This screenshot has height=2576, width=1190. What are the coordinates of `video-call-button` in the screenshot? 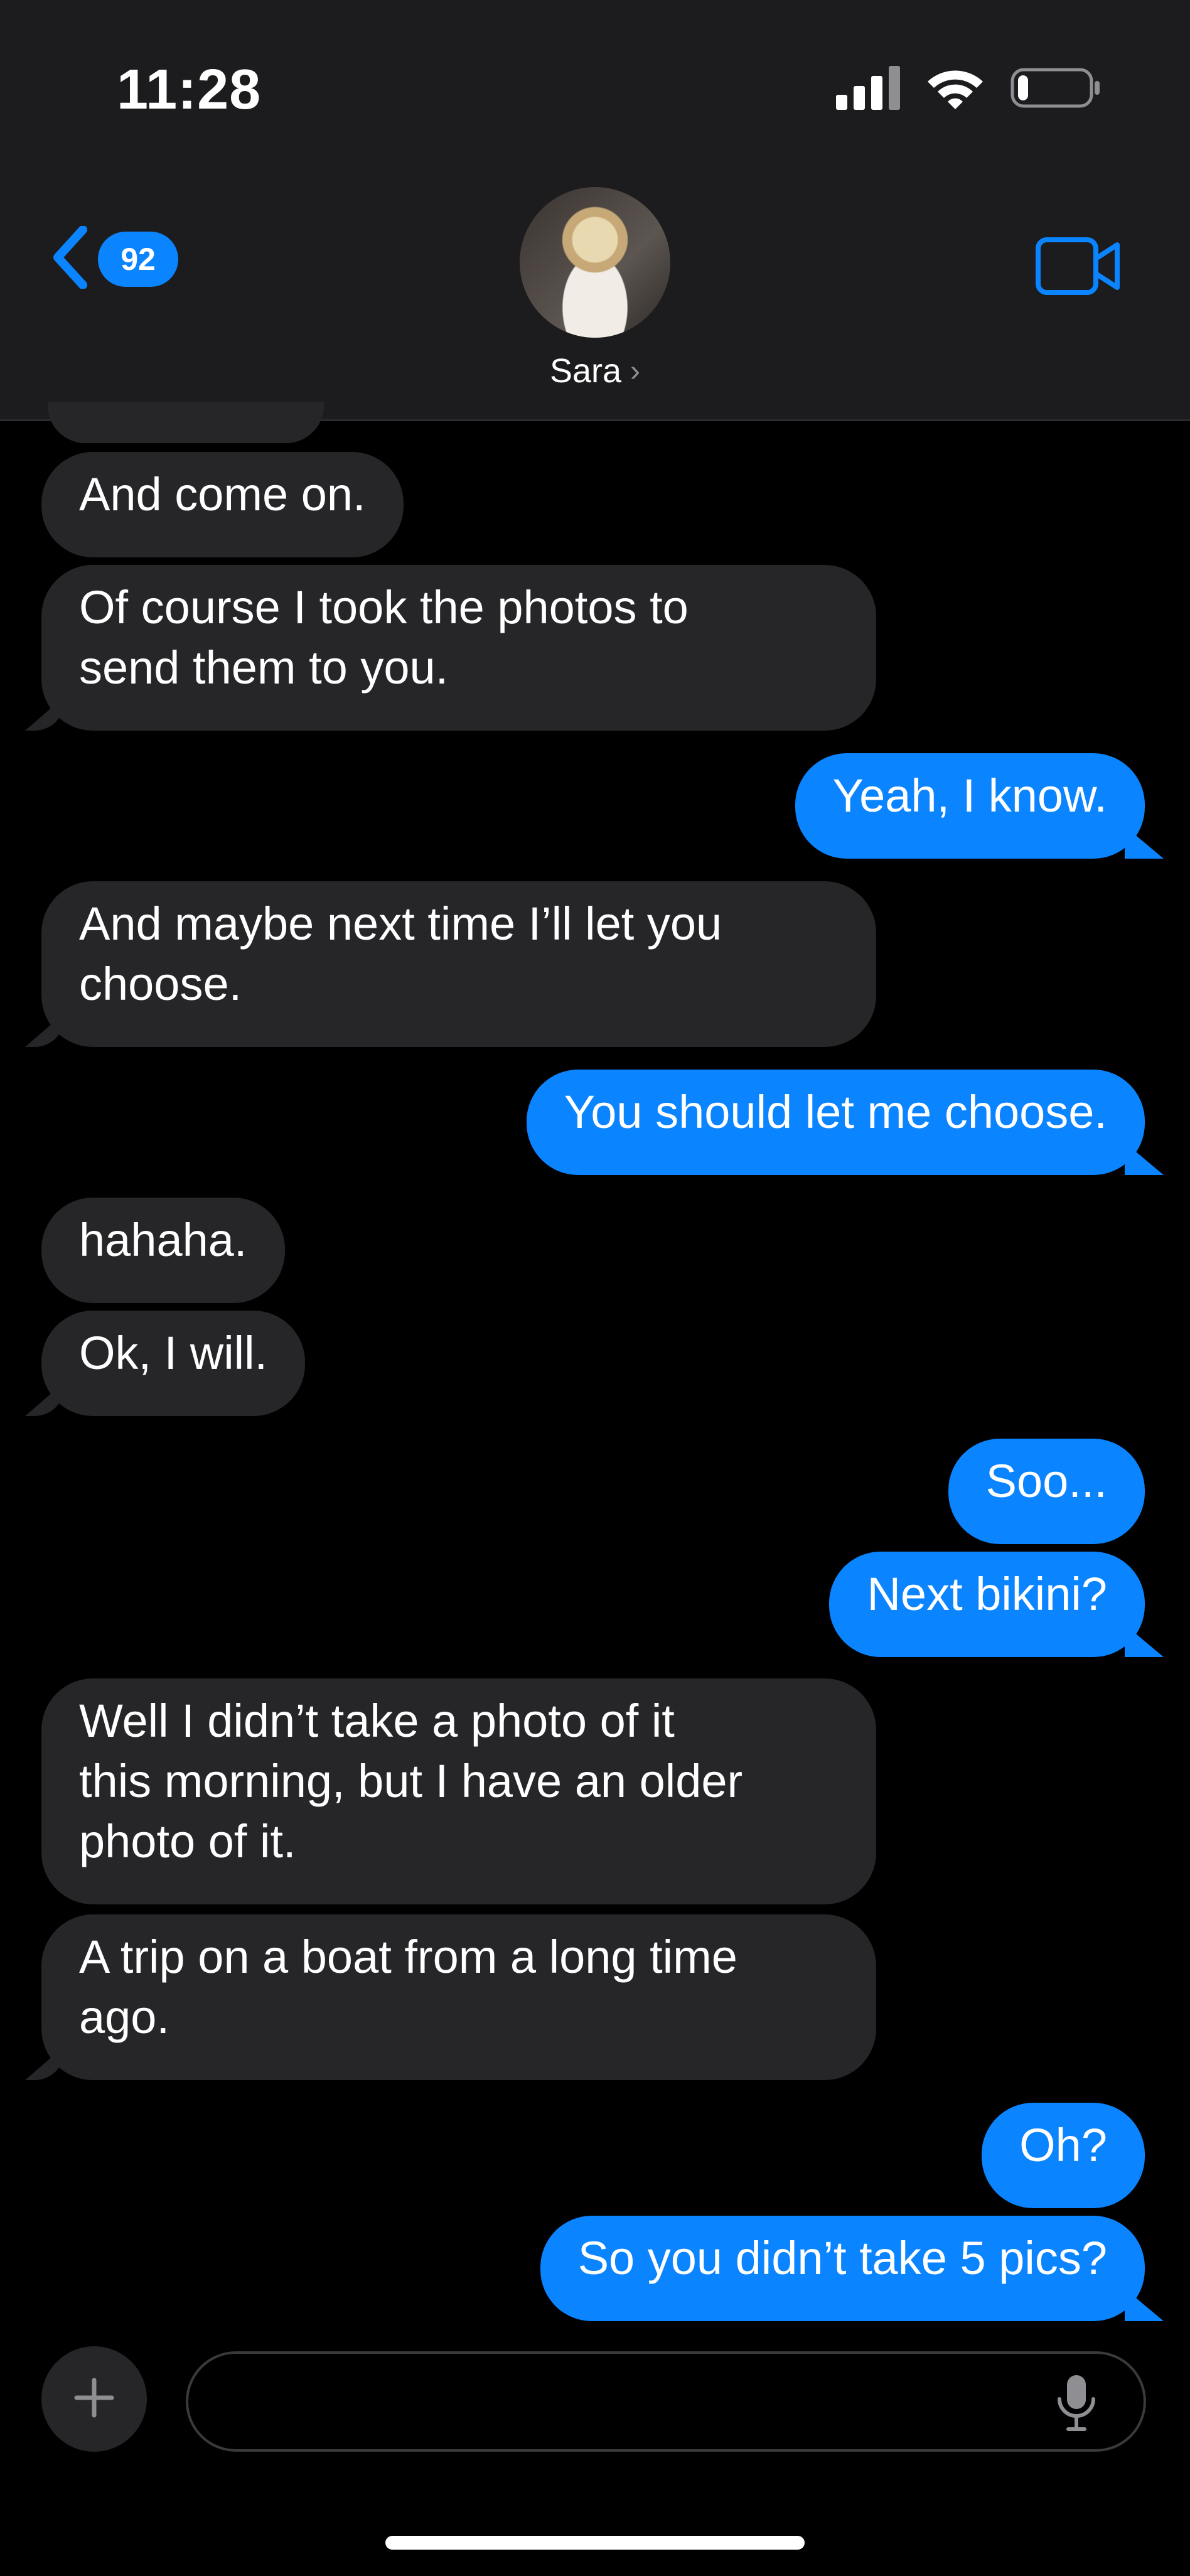 It's located at (1078, 267).